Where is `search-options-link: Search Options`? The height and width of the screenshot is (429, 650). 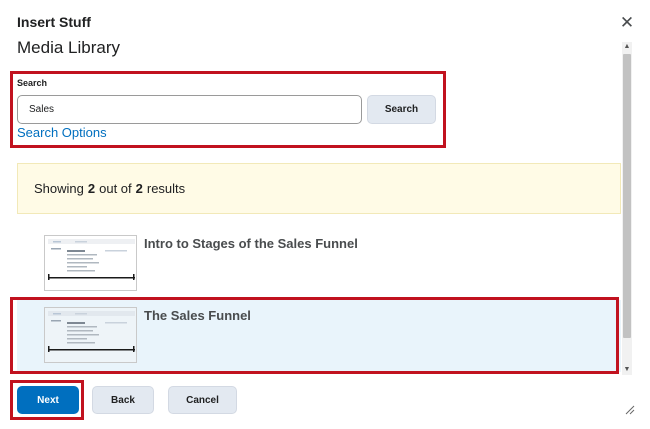 search-options-link: Search Options is located at coordinates (62, 132).